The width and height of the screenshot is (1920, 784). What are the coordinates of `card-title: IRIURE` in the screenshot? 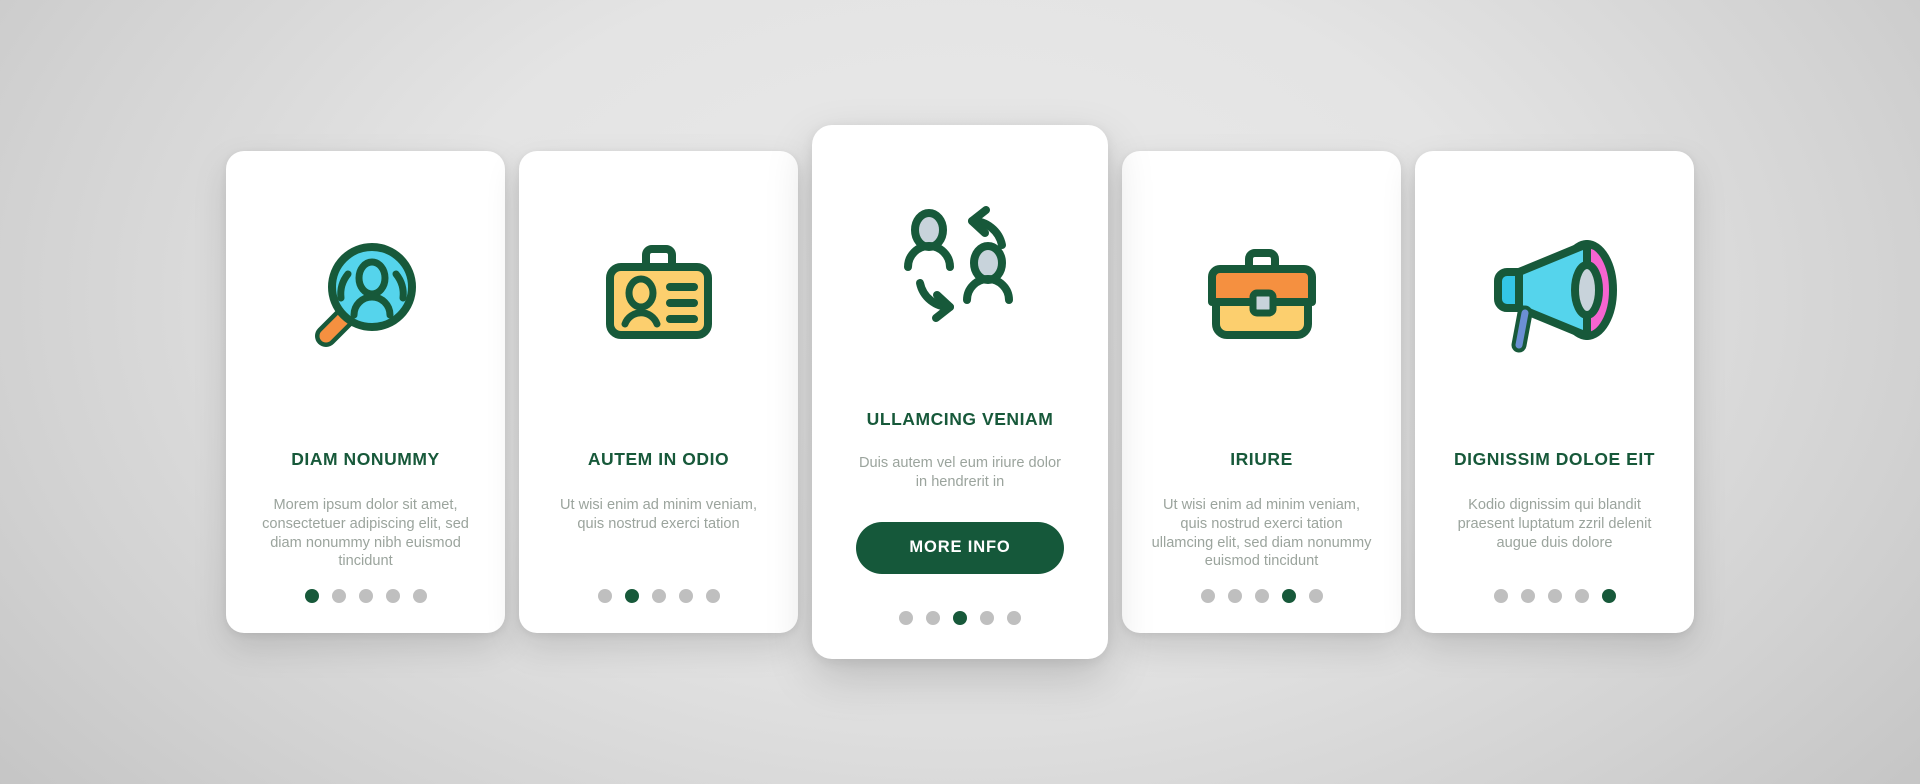 It's located at (1261, 459).